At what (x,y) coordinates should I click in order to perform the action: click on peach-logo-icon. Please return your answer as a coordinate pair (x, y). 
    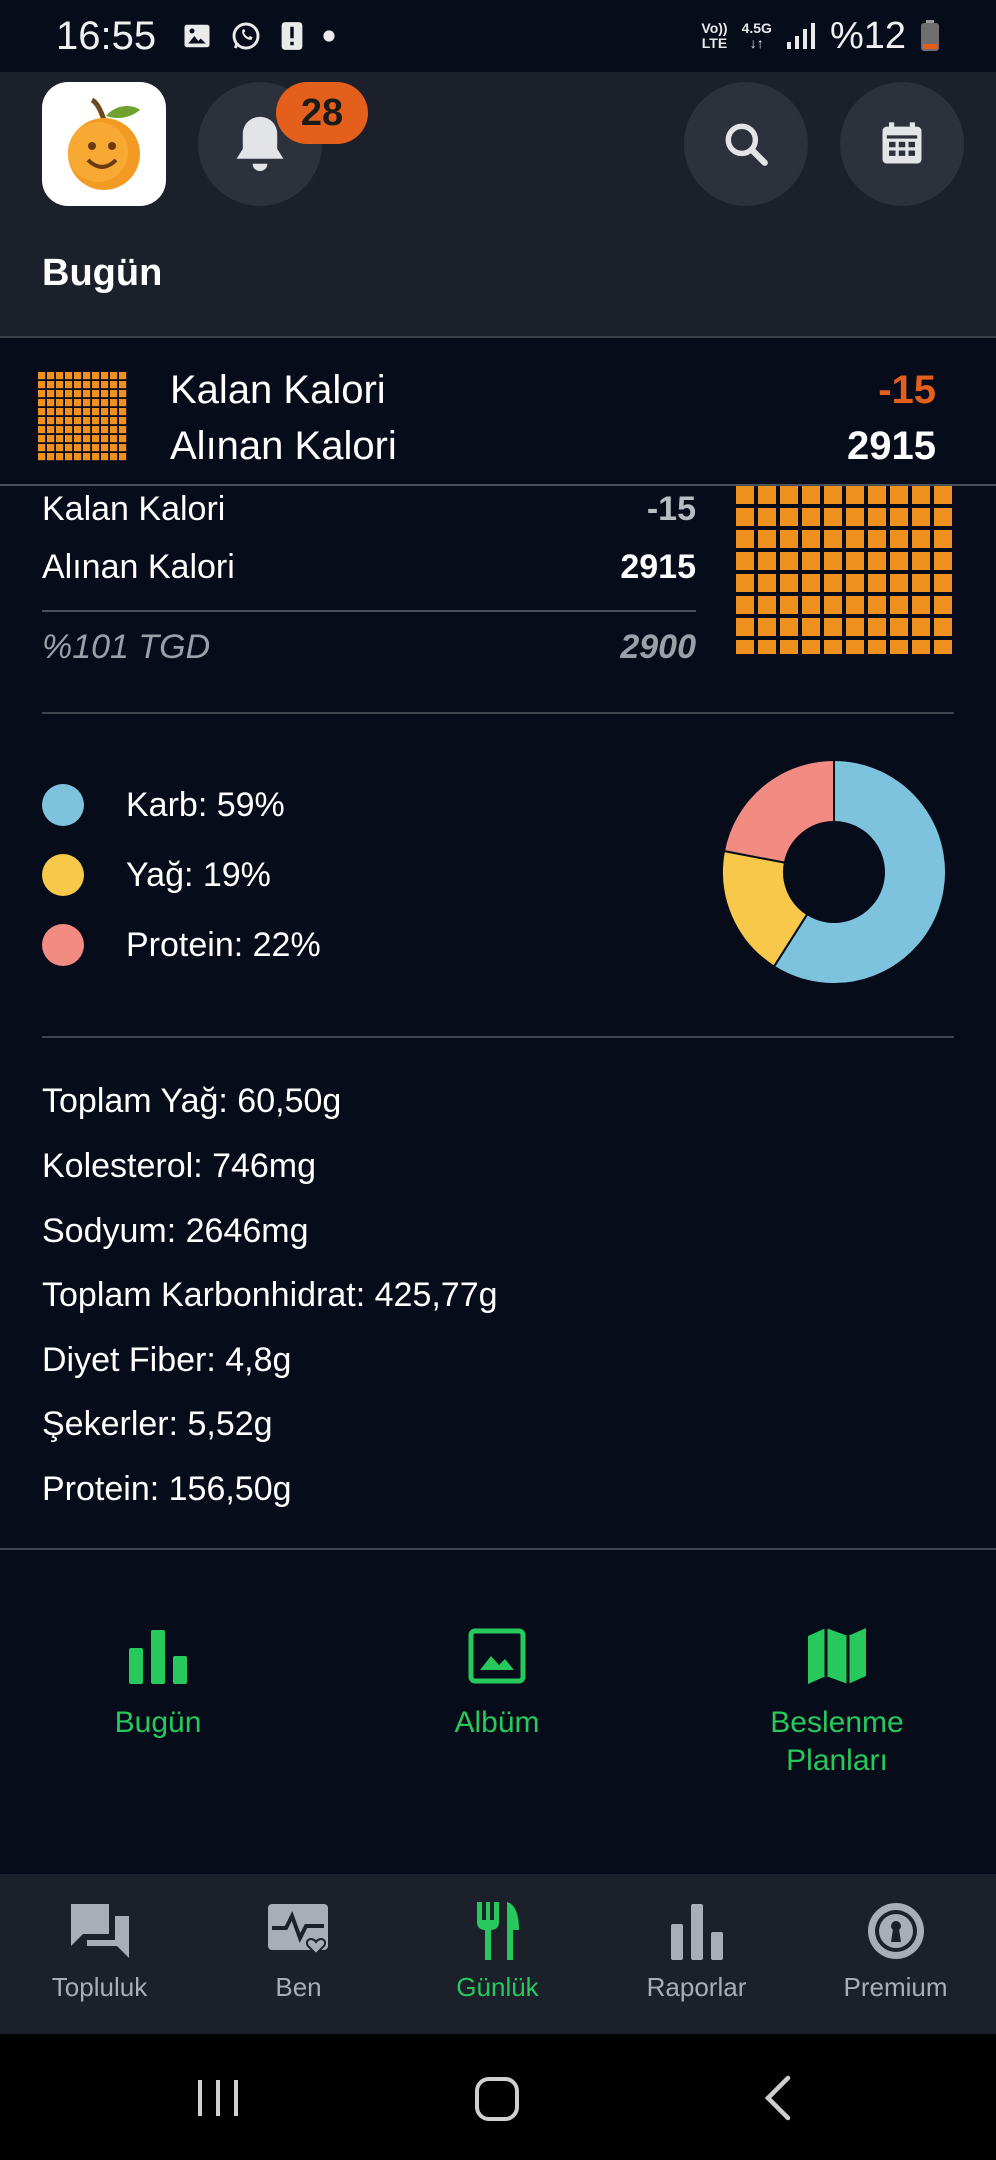
    Looking at the image, I should click on (104, 143).